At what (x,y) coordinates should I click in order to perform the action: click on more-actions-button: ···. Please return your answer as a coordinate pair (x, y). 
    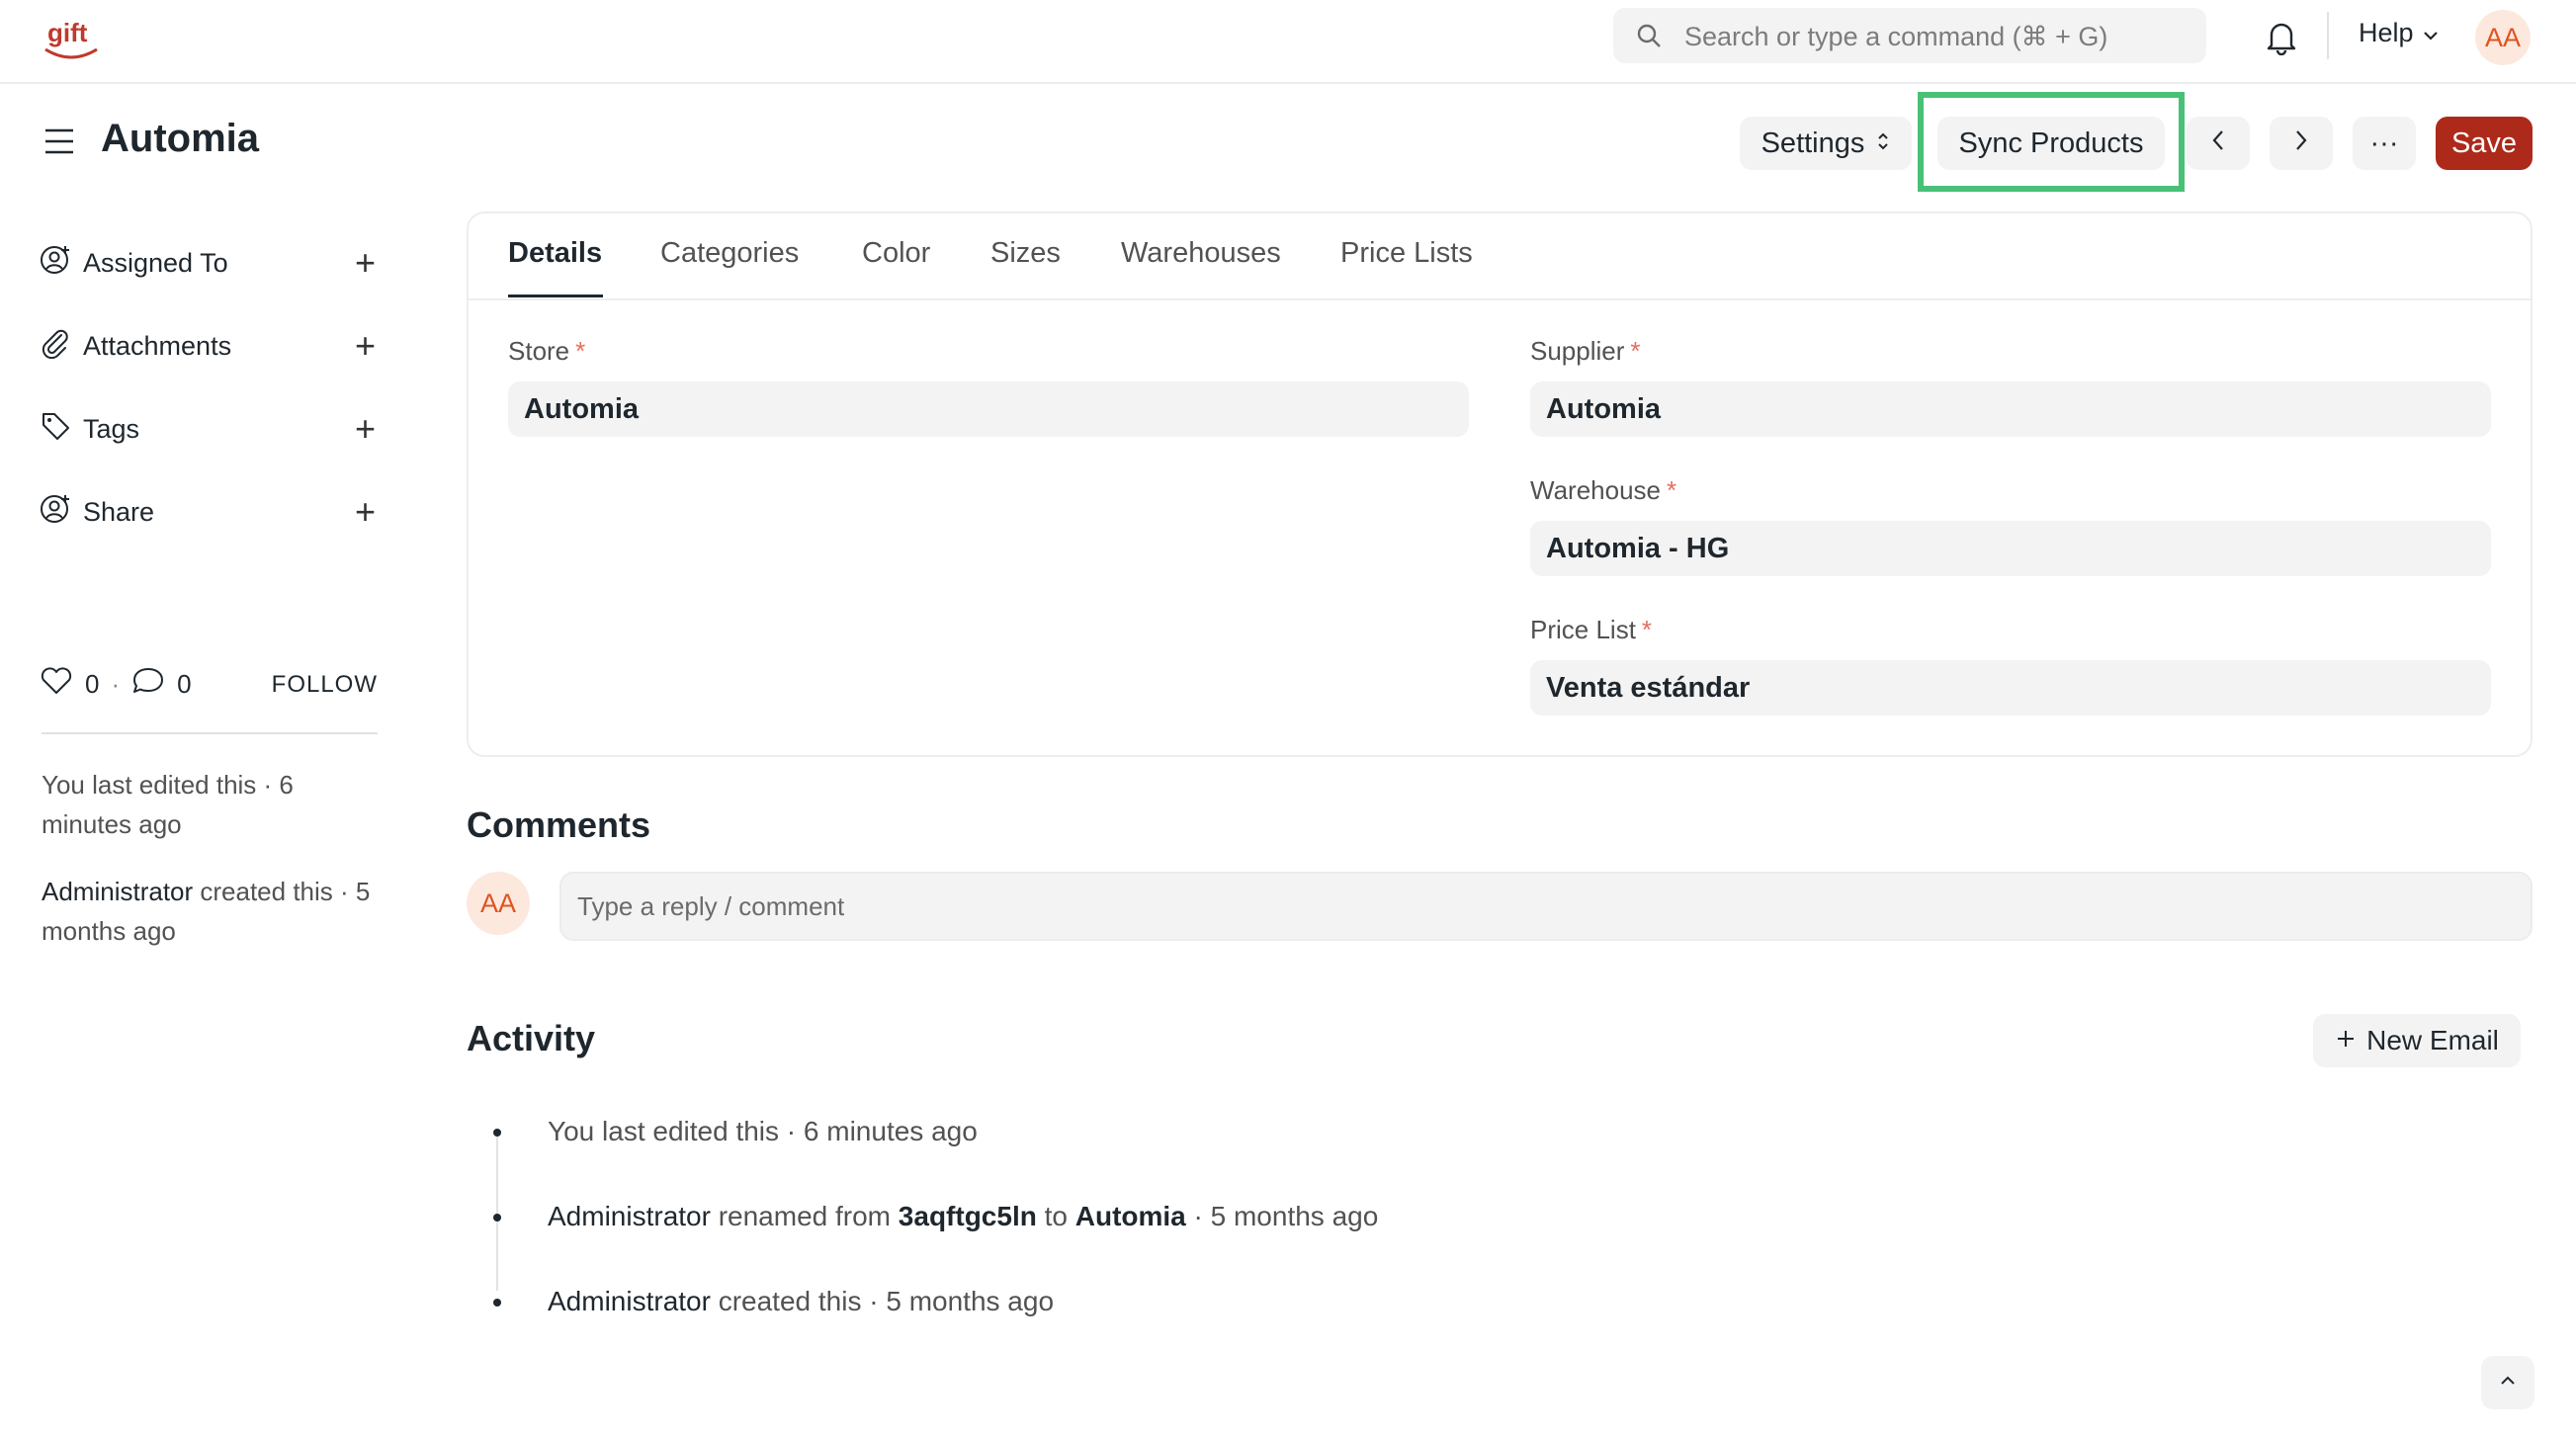
    Looking at the image, I should click on (2384, 143).